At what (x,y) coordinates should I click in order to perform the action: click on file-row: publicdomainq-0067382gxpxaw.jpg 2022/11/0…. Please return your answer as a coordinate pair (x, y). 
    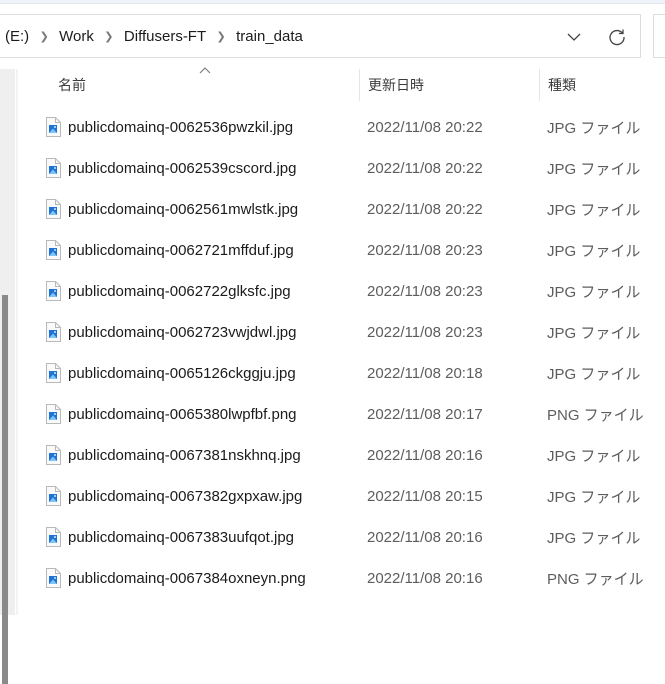
    Looking at the image, I should click on (347, 496).